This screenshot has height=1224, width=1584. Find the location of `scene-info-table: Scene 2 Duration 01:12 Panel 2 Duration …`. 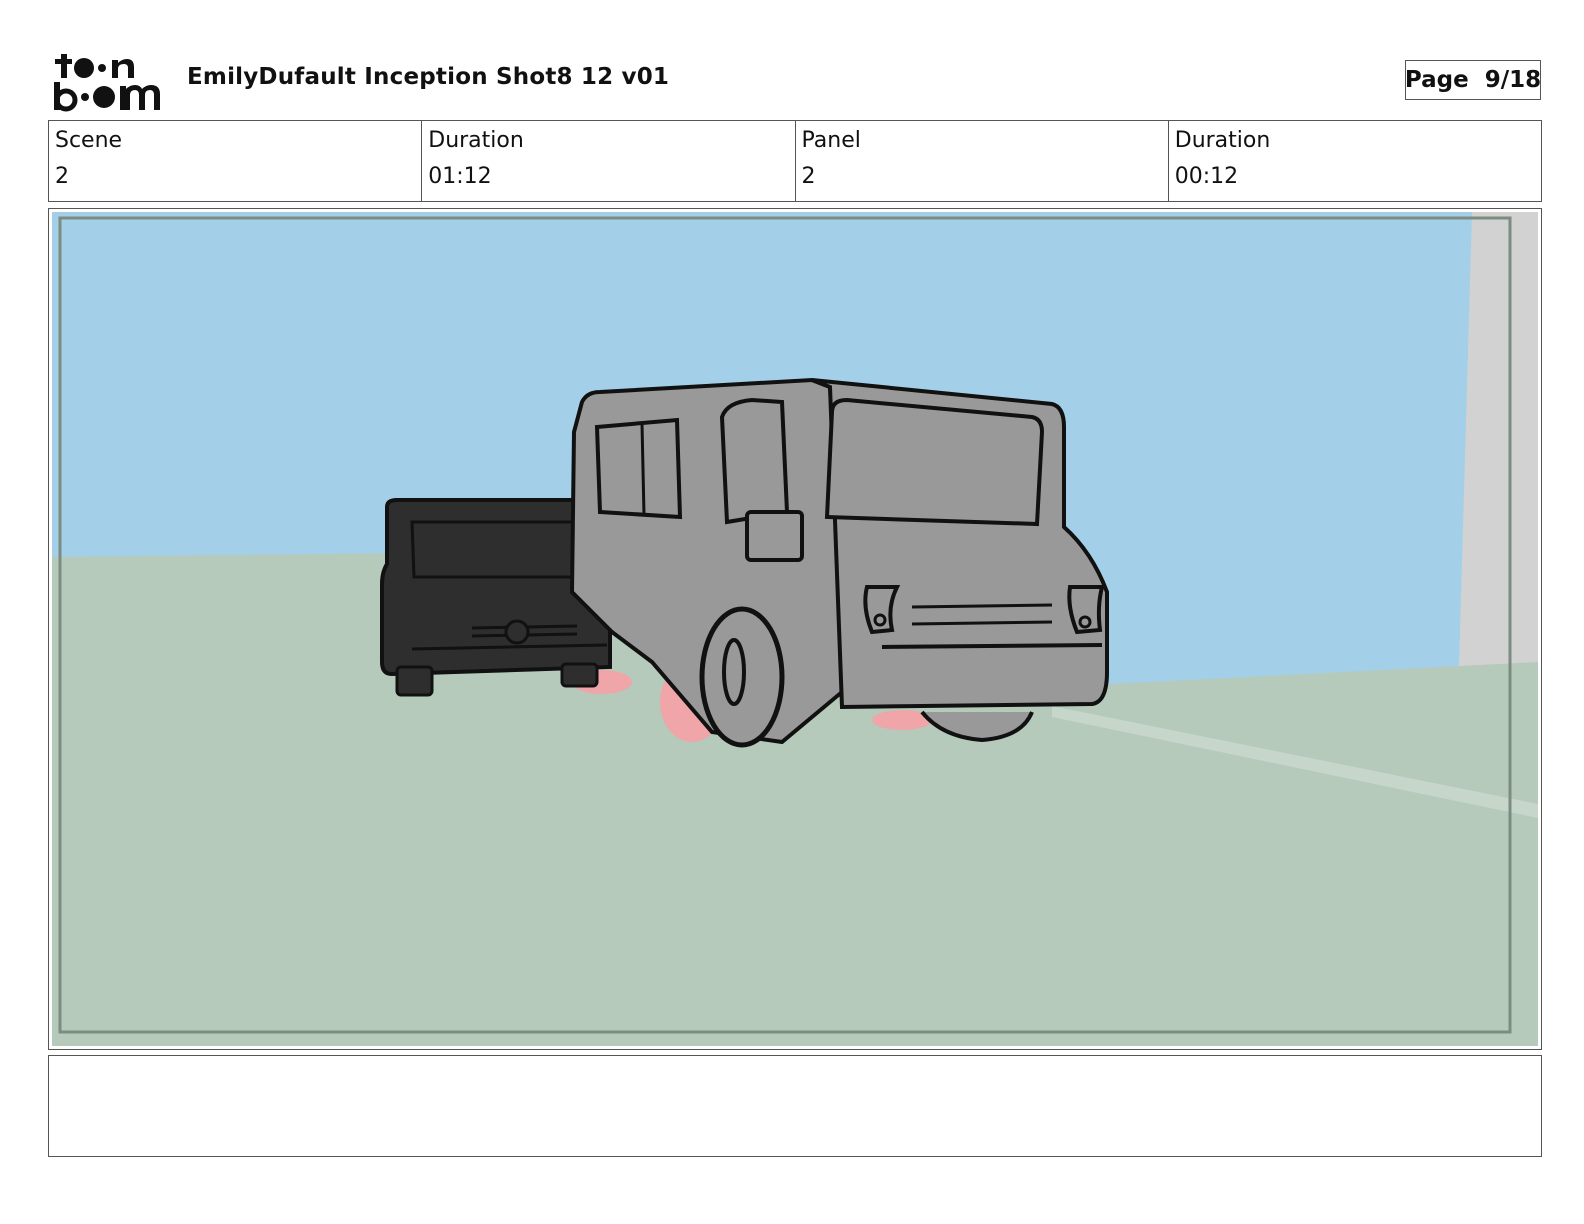

scene-info-table: Scene 2 Duration 01:12 Panel 2 Duration … is located at coordinates (795, 161).